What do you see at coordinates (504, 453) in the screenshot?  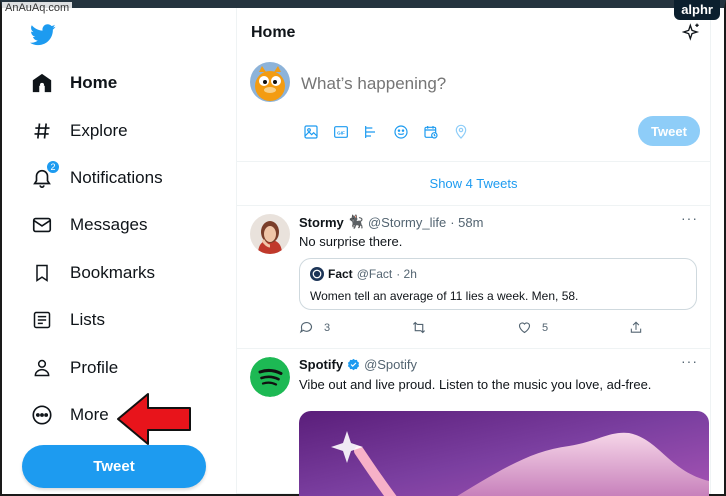 I see `tweet-media-image` at bounding box center [504, 453].